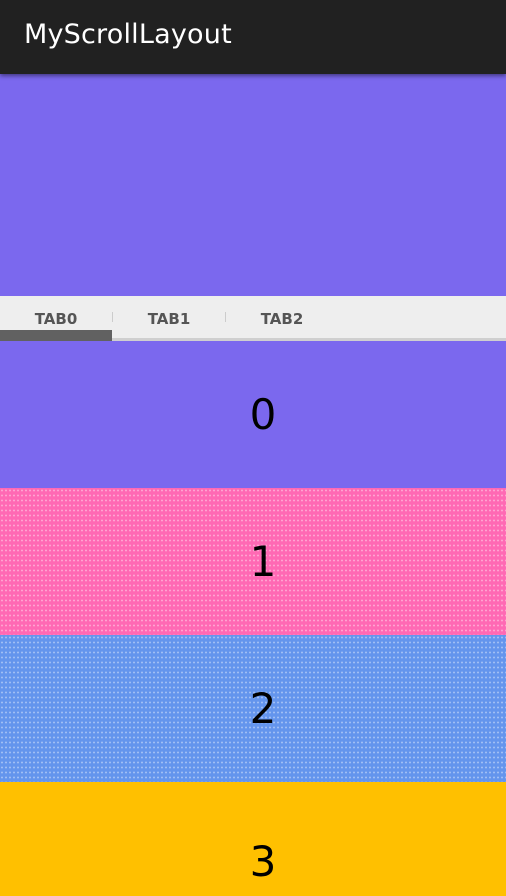 The width and height of the screenshot is (506, 896). Describe the element at coordinates (253, 37) in the screenshot. I see `action-bar: MyScrollLayout` at that location.